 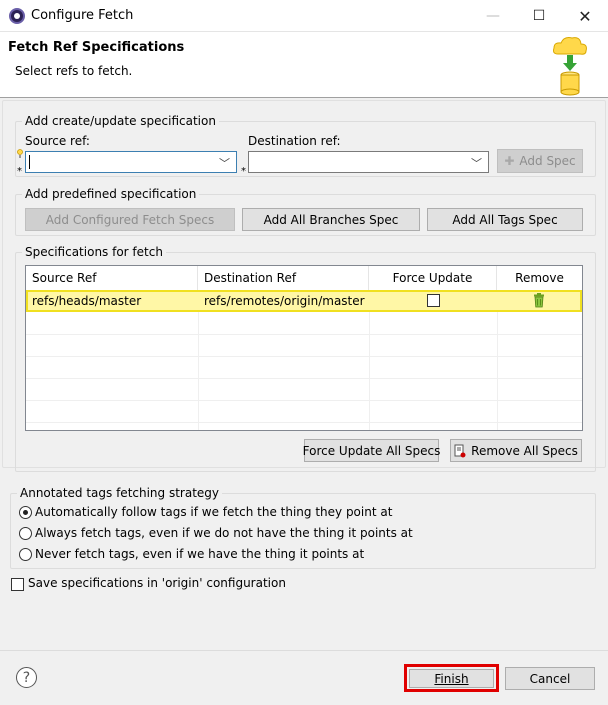 I want to click on footer-separator, so click(x=304, y=650).